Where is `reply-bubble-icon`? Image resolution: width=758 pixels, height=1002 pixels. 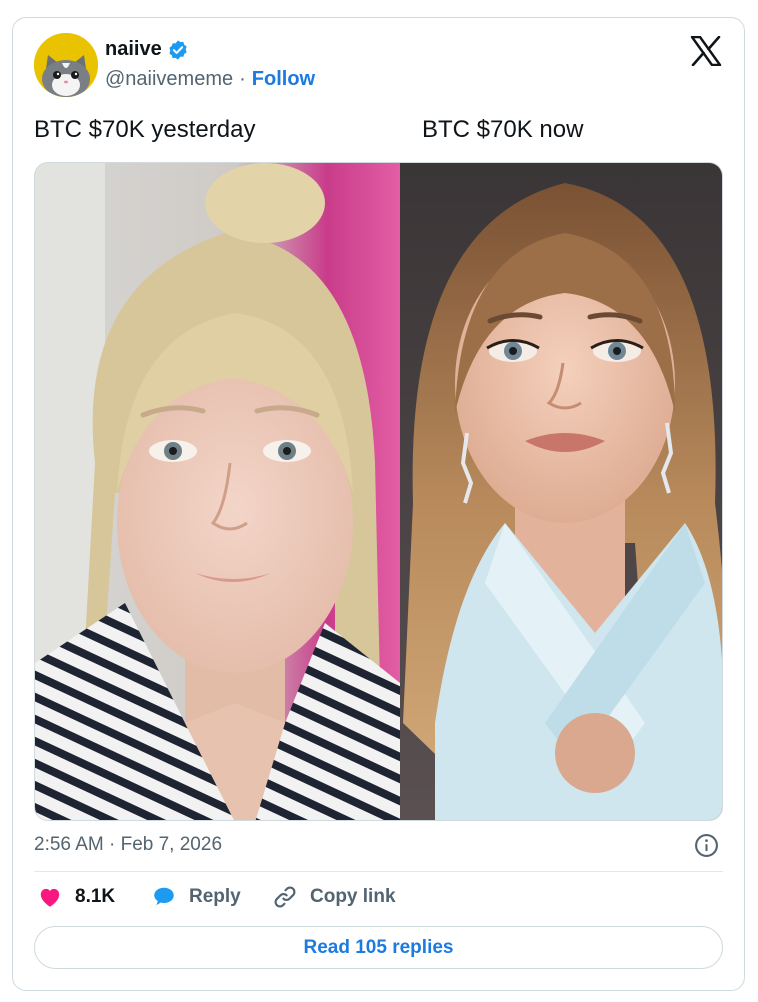 reply-bubble-icon is located at coordinates (164, 896).